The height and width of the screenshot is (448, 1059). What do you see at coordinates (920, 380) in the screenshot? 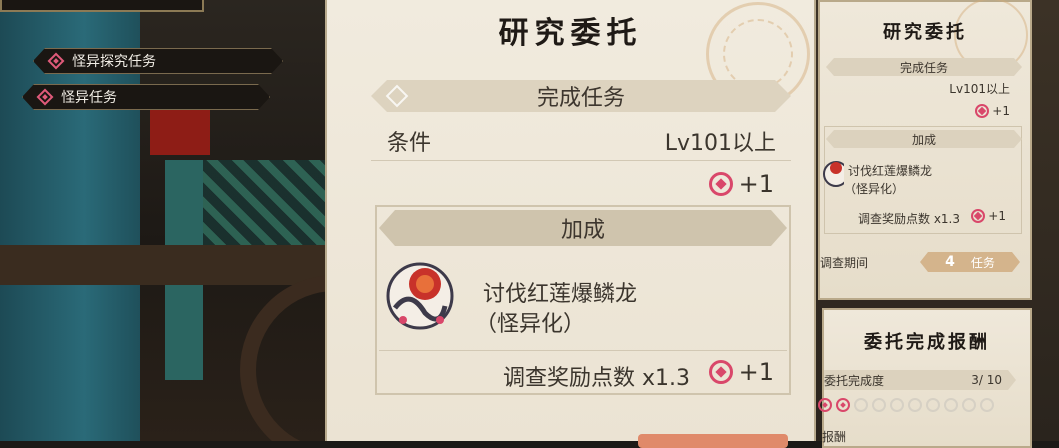
I see `progress-band: 委托完成度 3/ 10` at bounding box center [920, 380].